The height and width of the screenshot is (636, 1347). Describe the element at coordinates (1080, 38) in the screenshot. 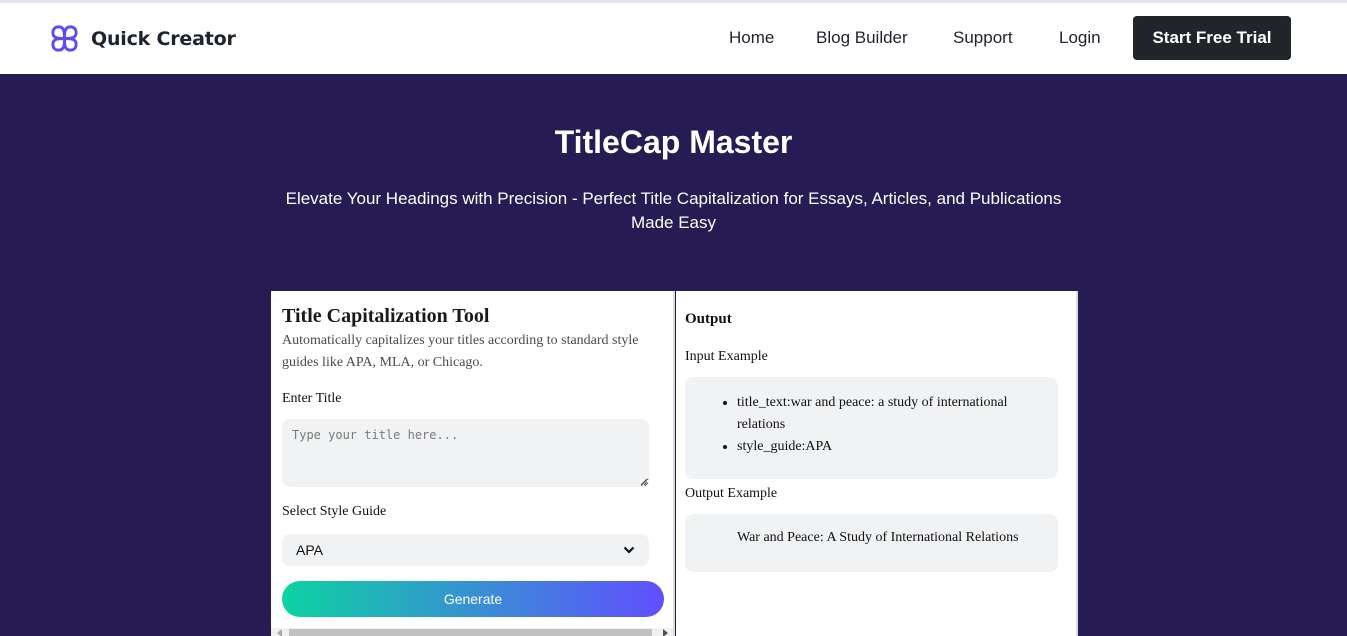

I see `nav-login: Login` at that location.